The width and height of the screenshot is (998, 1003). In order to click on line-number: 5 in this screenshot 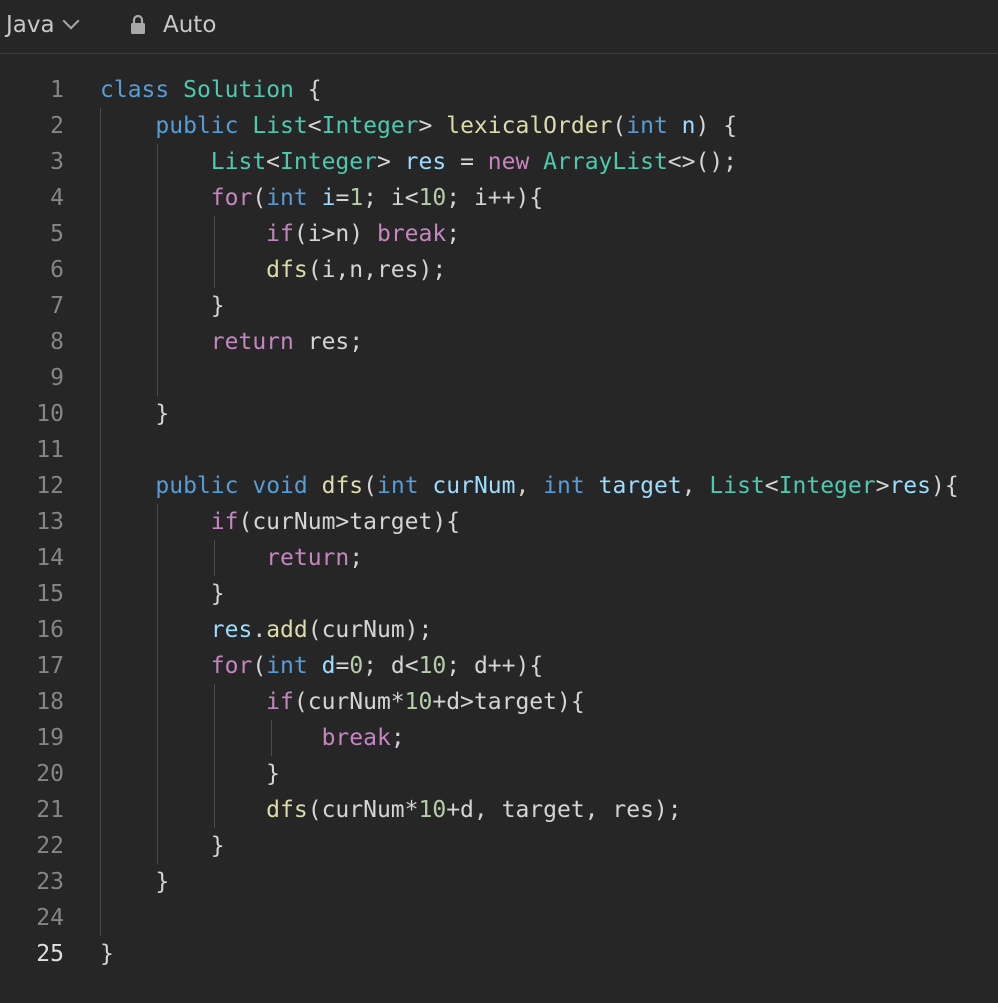, I will do `click(57, 234)`.